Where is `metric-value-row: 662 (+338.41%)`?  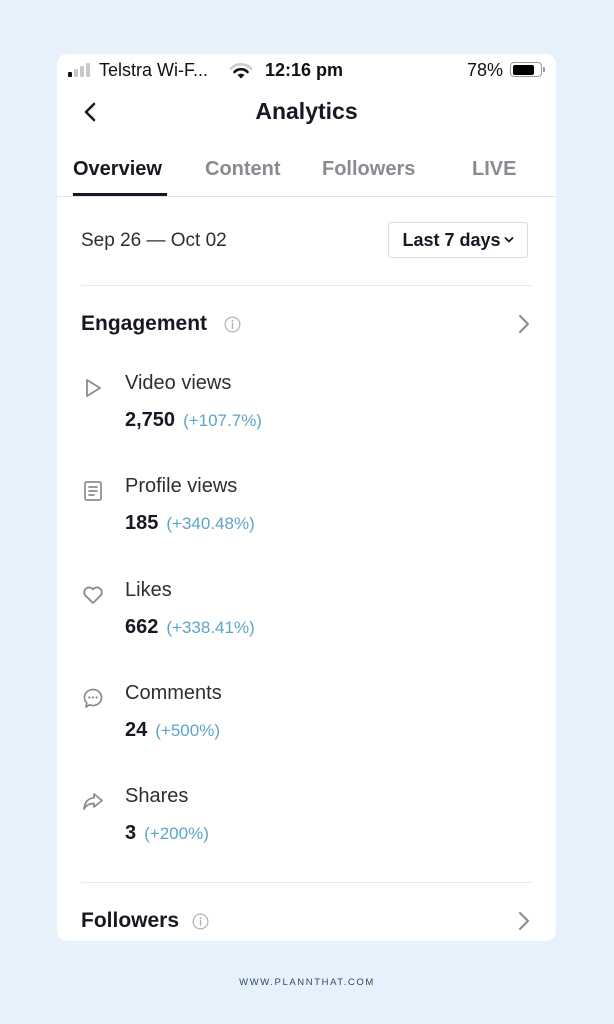 metric-value-row: 662 (+338.41%) is located at coordinates (190, 627).